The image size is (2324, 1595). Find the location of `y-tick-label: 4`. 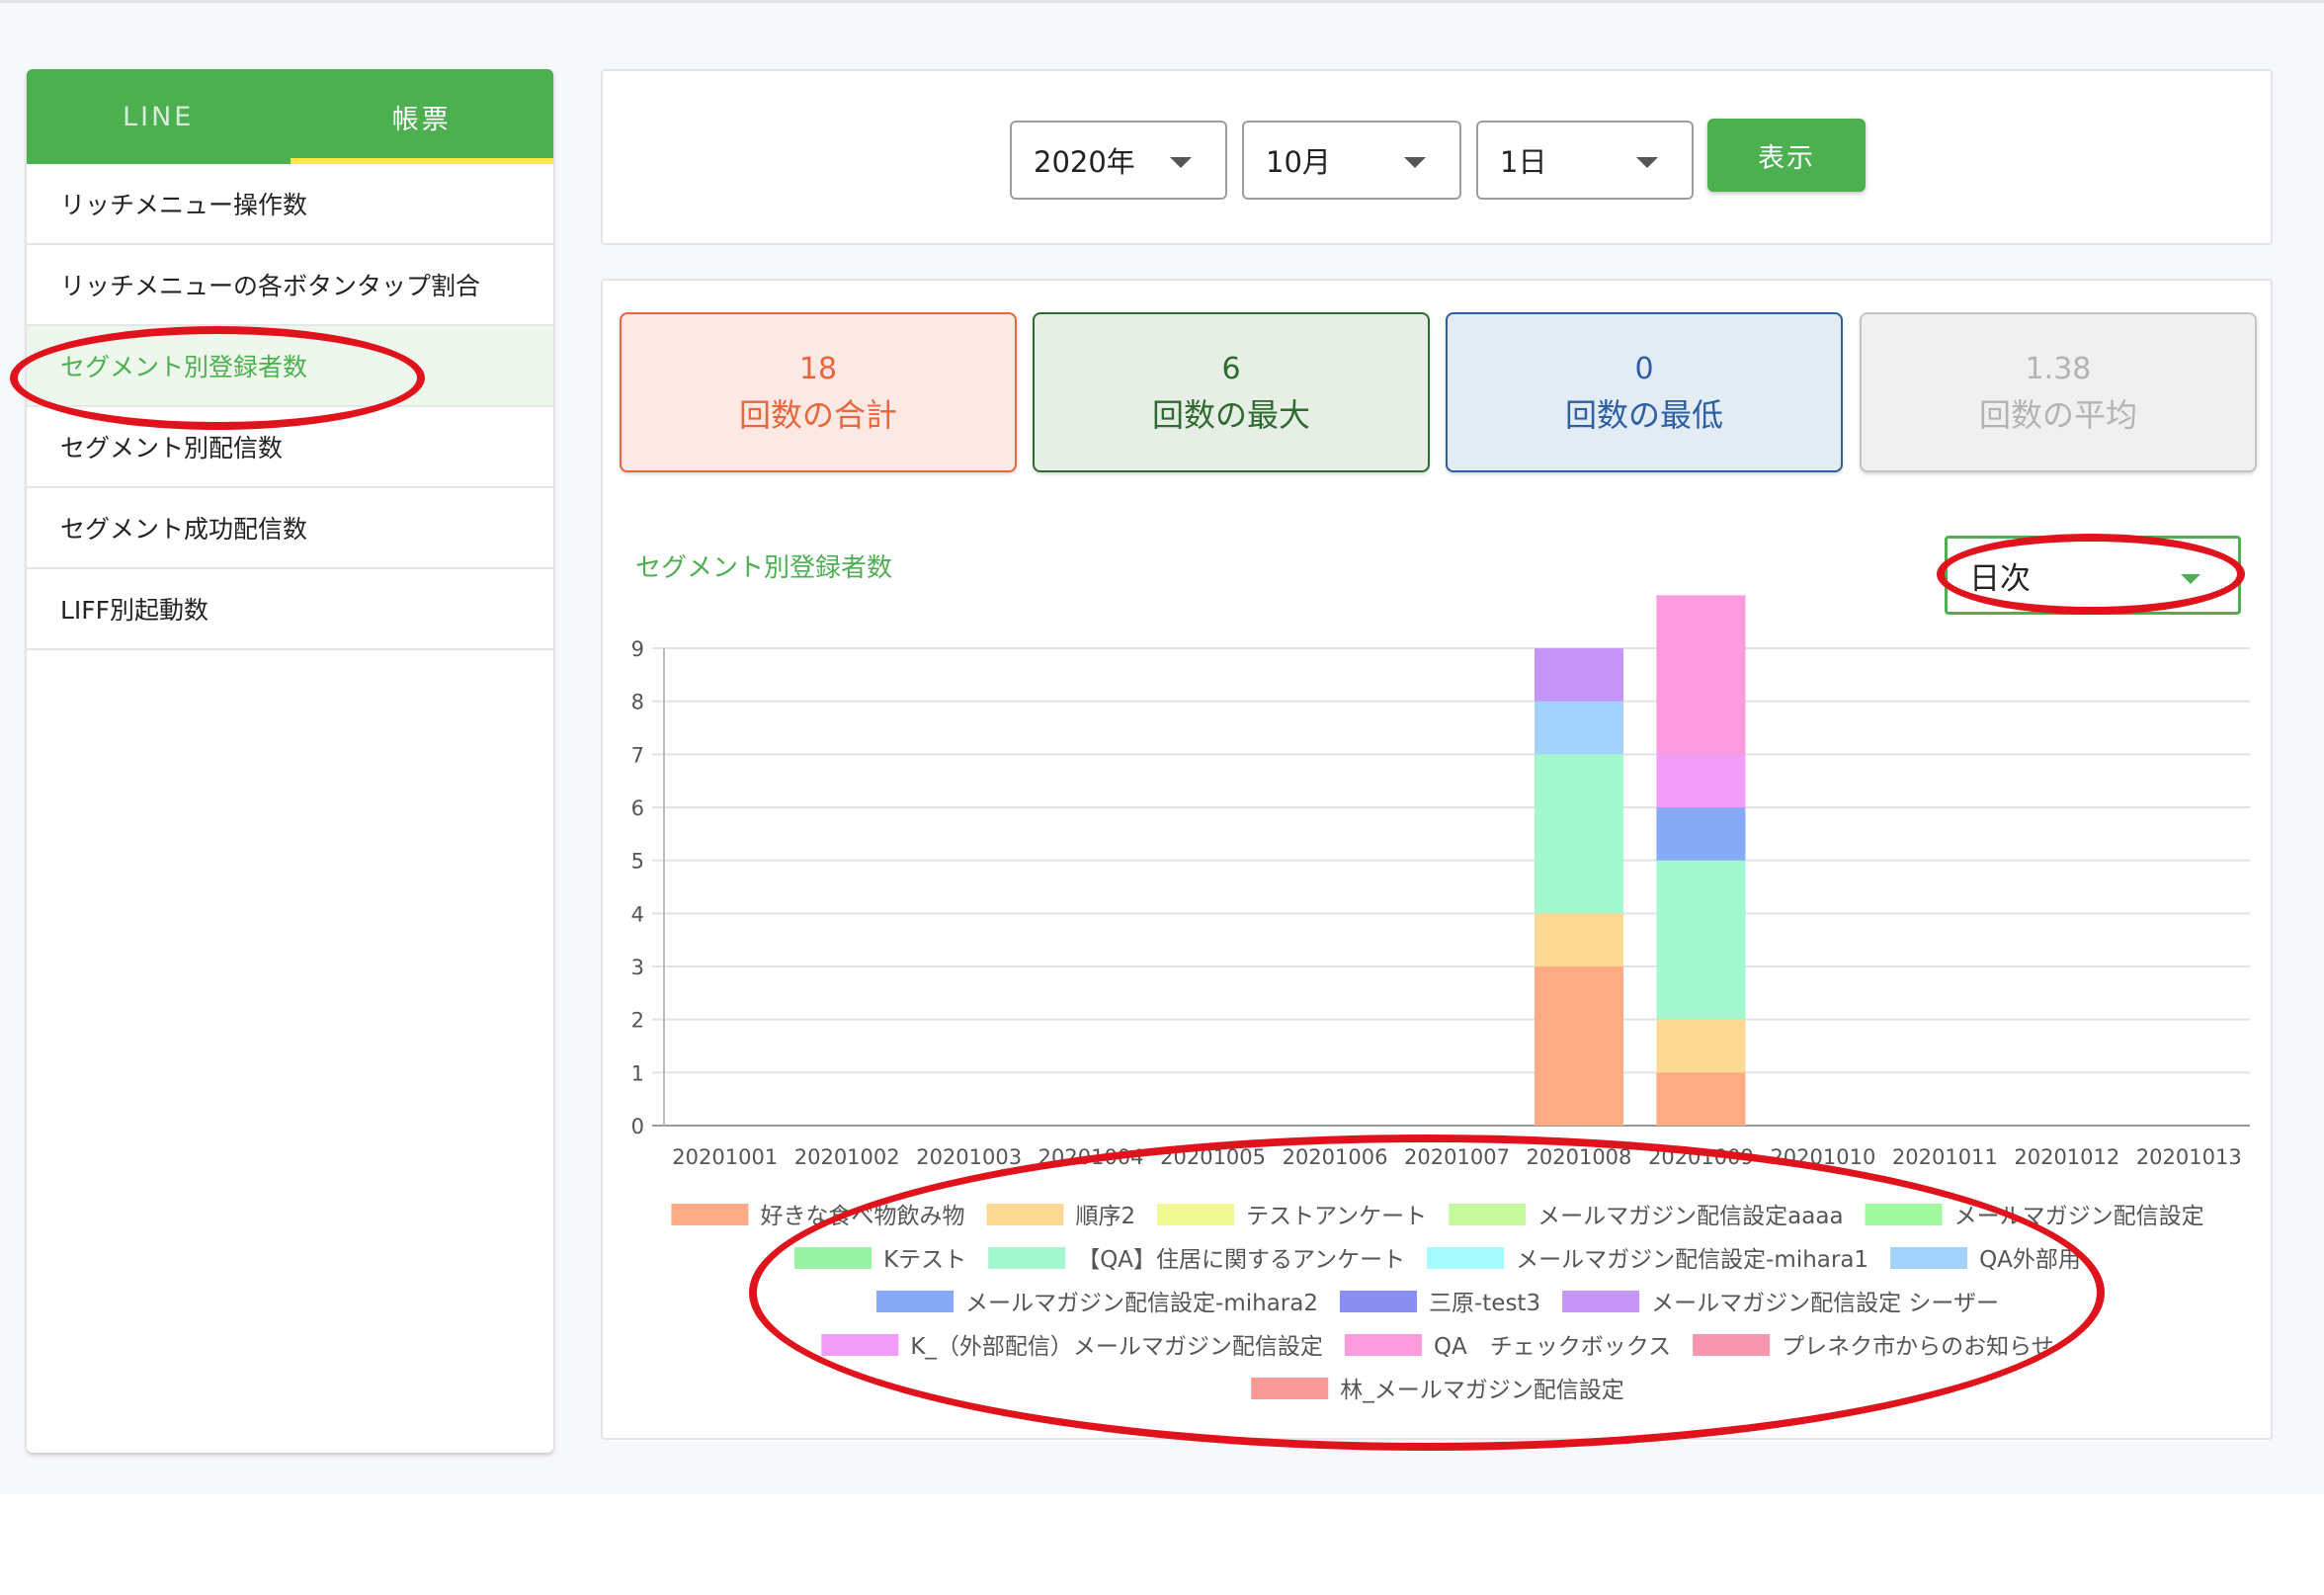

y-tick-label: 4 is located at coordinates (637, 914).